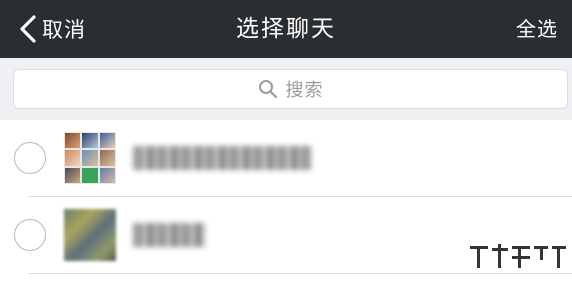  What do you see at coordinates (90, 158) in the screenshot?
I see `group-avatar` at bounding box center [90, 158].